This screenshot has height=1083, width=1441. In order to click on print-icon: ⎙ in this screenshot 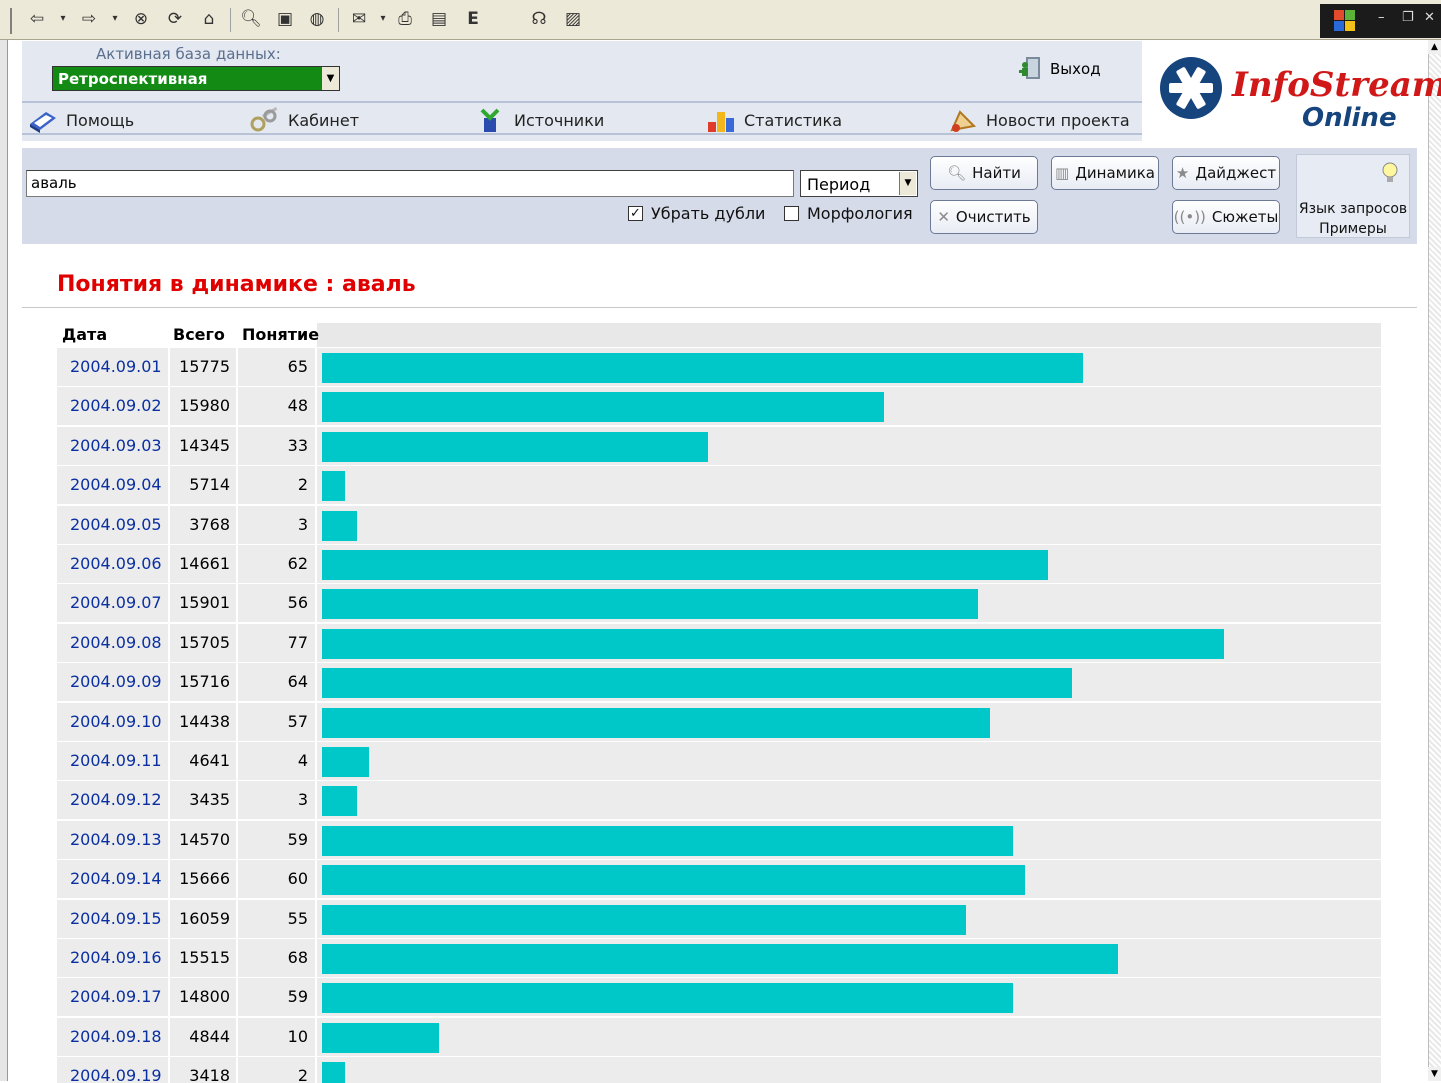, I will do `click(405, 19)`.